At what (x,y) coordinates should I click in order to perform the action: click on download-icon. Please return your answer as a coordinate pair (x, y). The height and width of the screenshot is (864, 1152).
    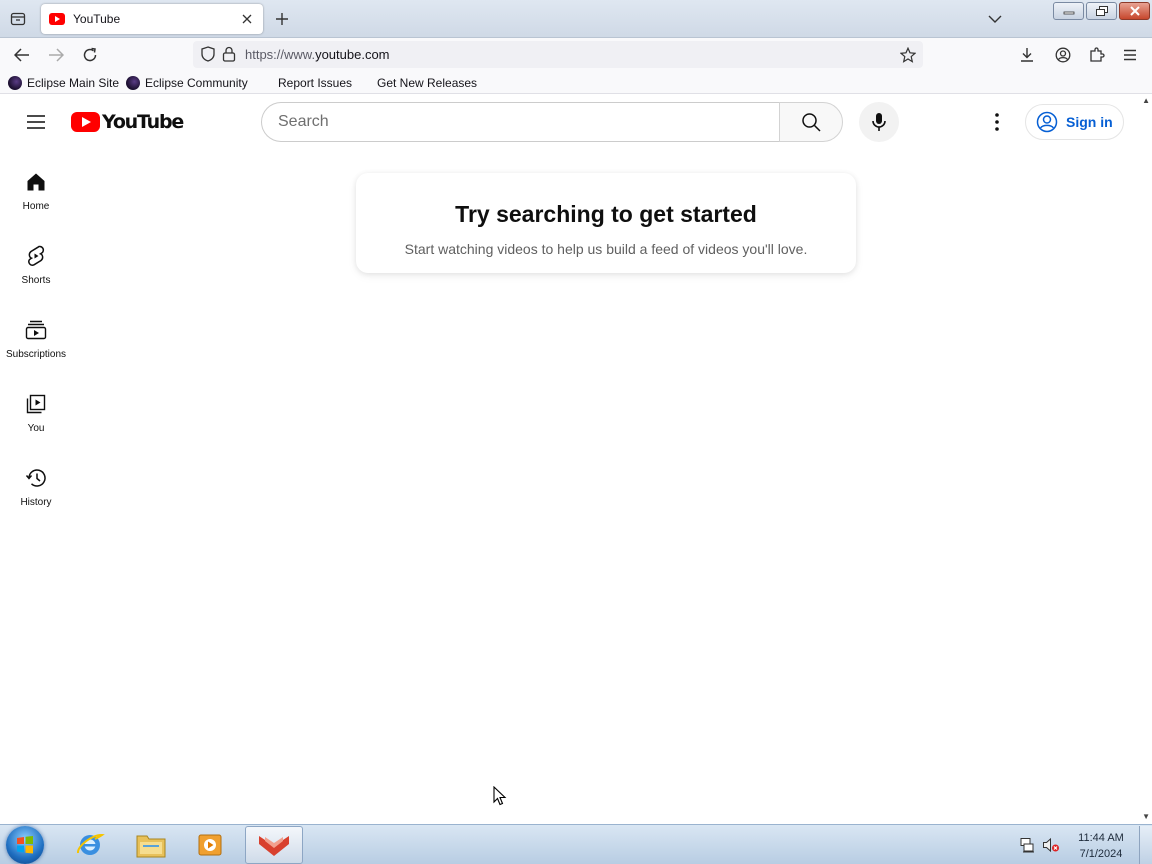
    Looking at the image, I should click on (1027, 55).